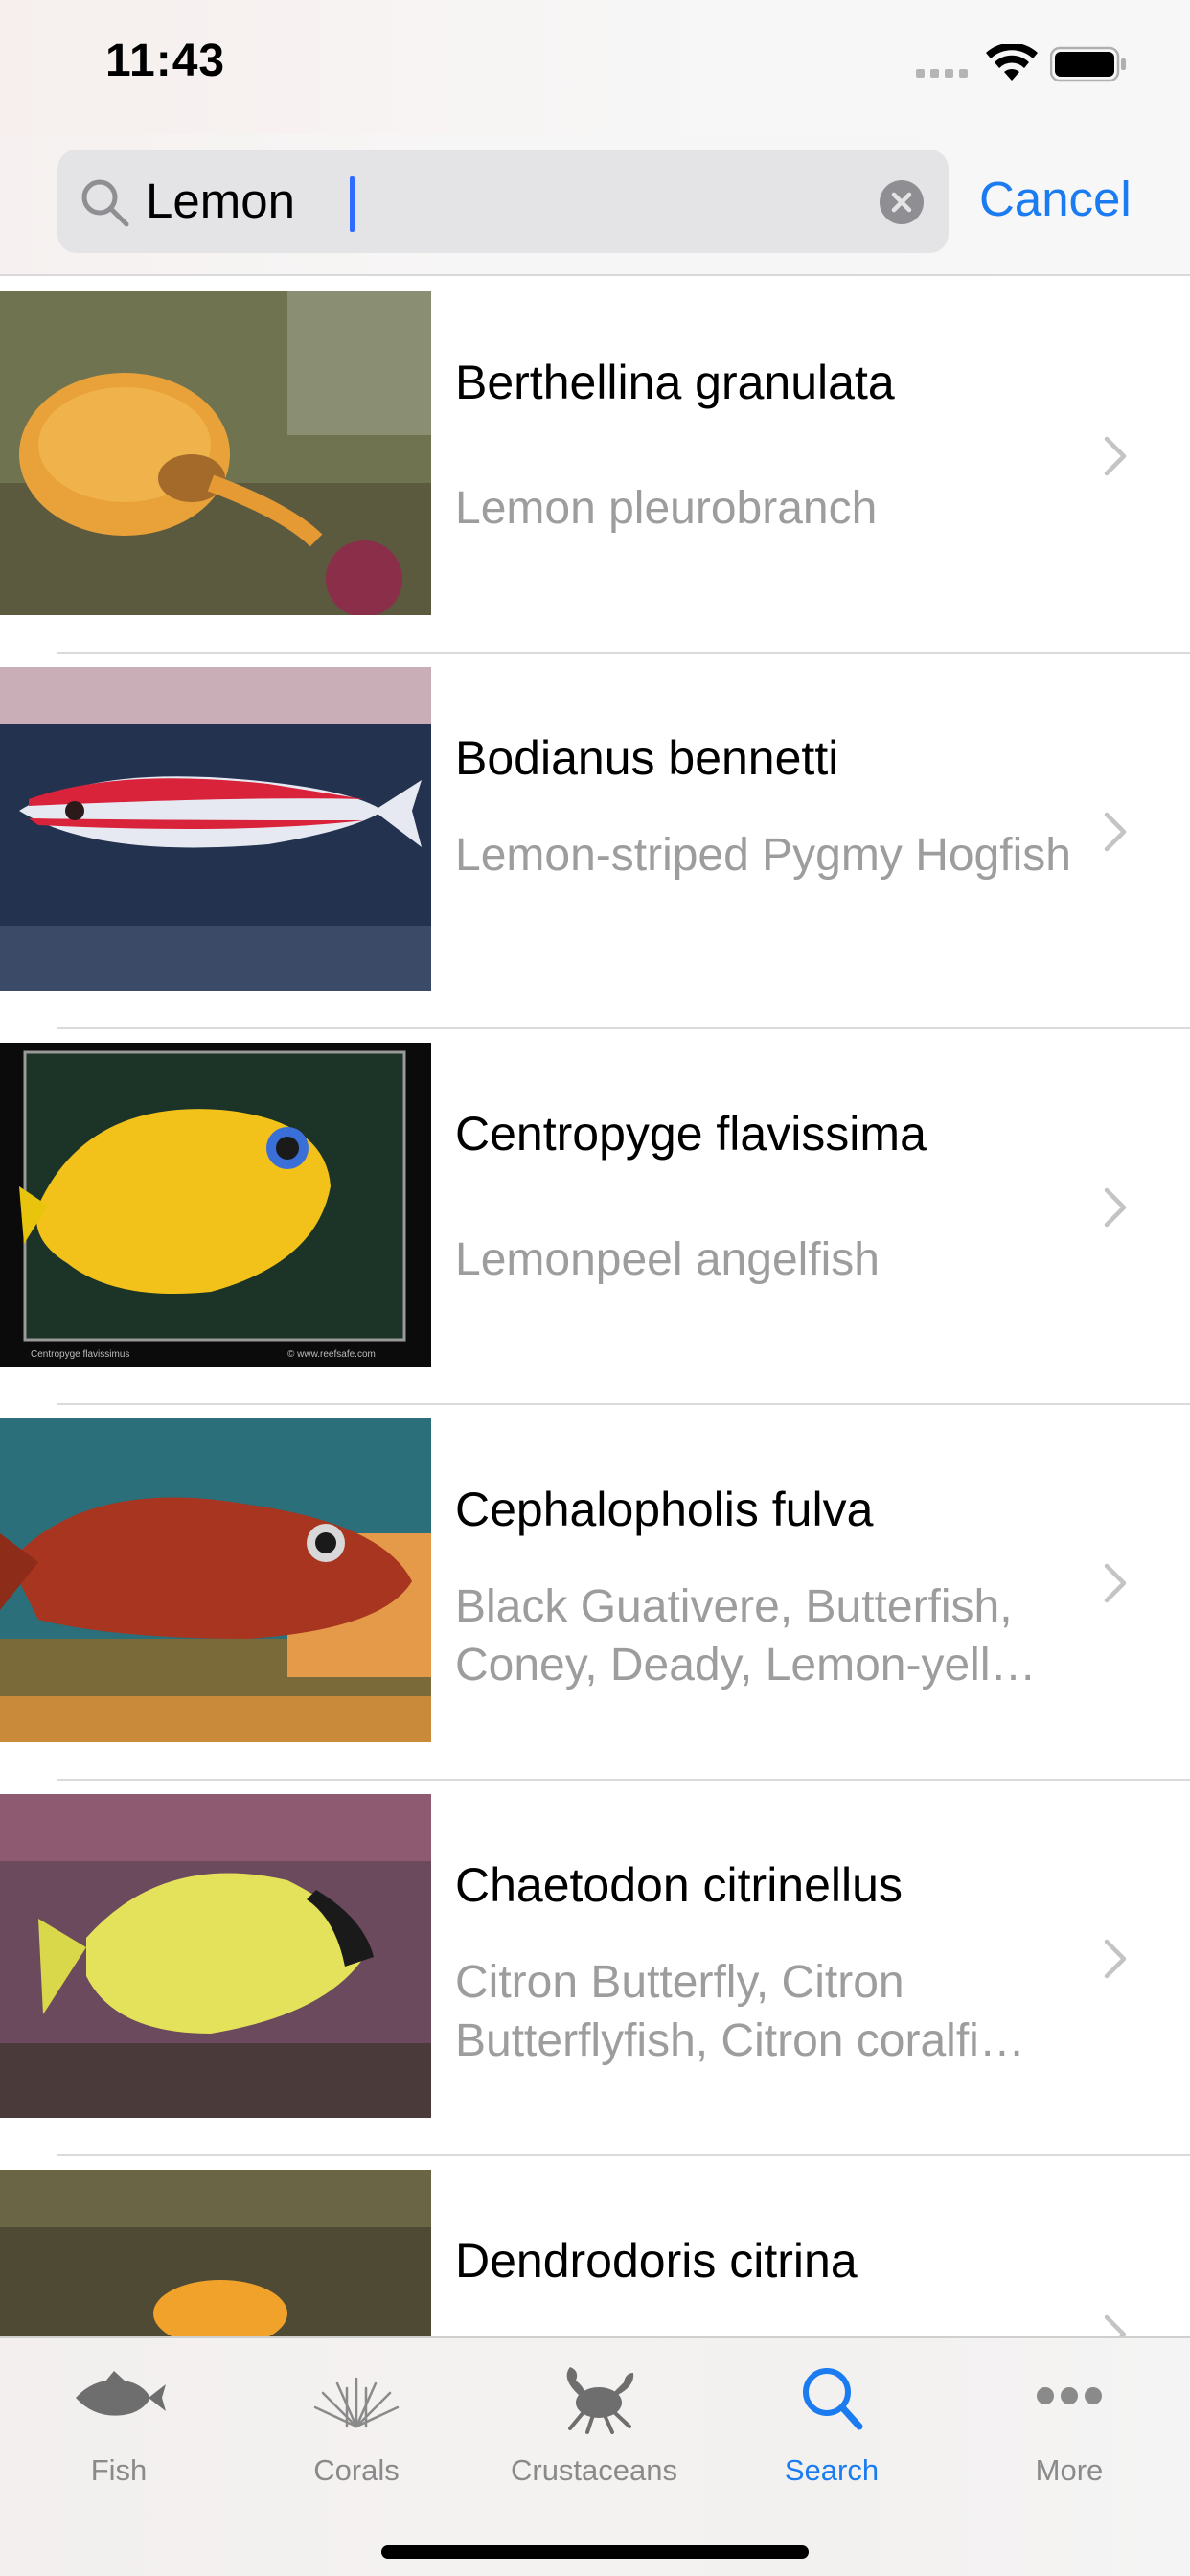 This screenshot has height=2576, width=1190. I want to click on status-time: 11:43, so click(166, 60).